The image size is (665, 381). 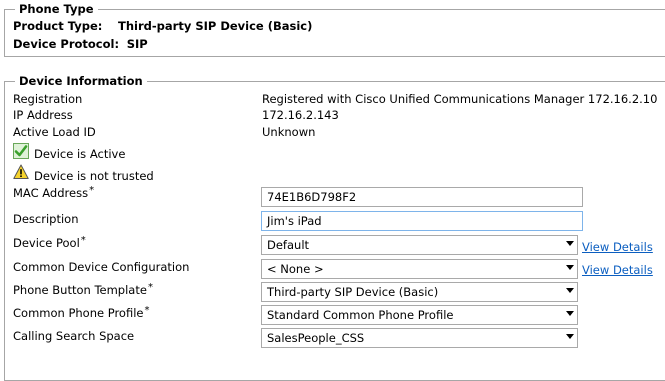 I want to click on phone-button-template-label-row: Phone Button Template*, so click(x=83, y=290).